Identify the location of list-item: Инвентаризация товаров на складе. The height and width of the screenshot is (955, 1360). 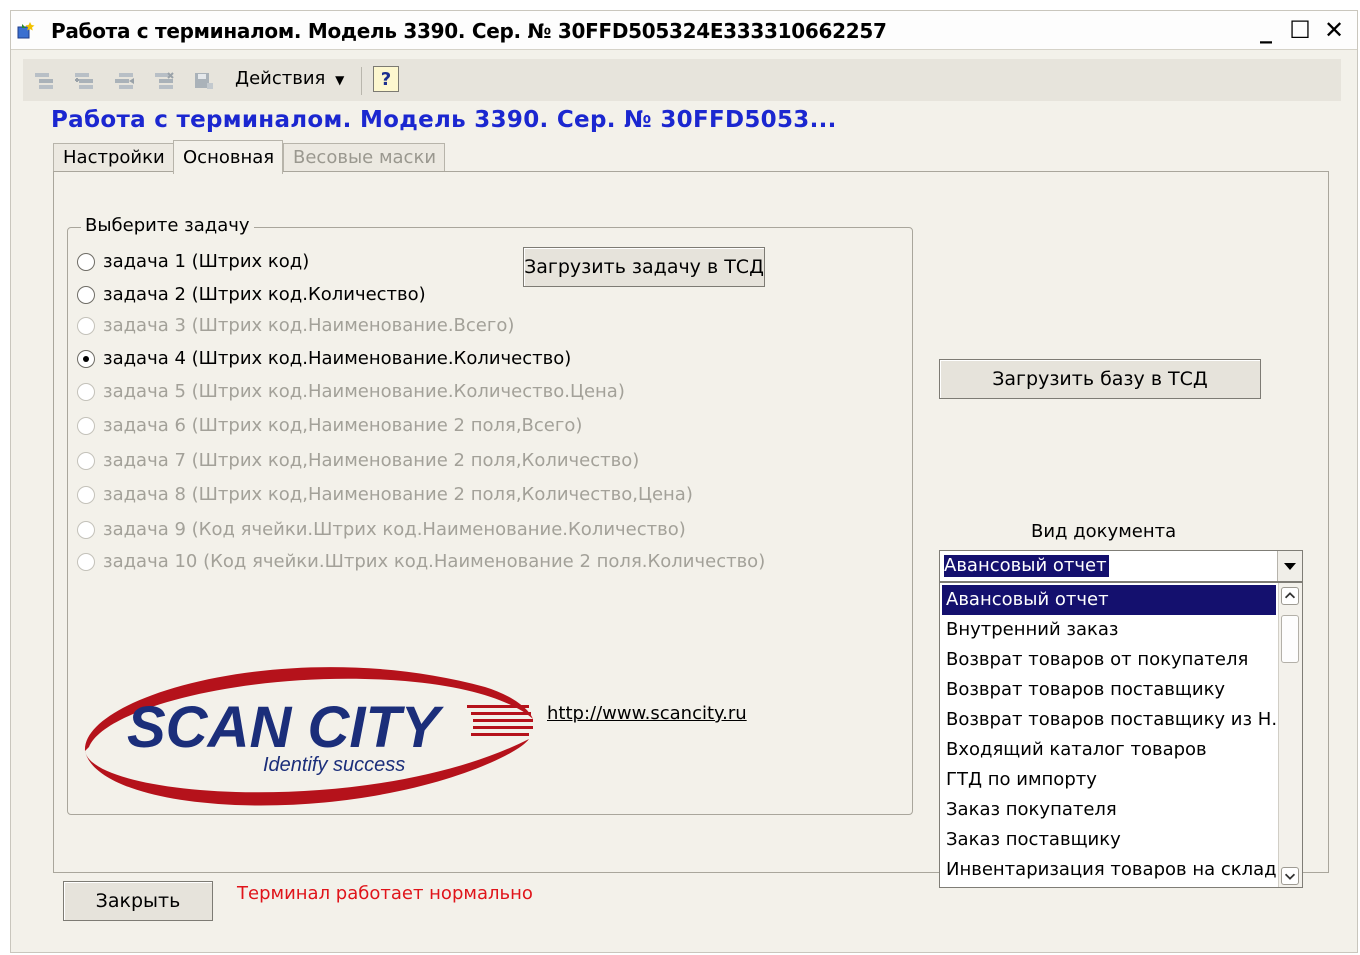
(1109, 870).